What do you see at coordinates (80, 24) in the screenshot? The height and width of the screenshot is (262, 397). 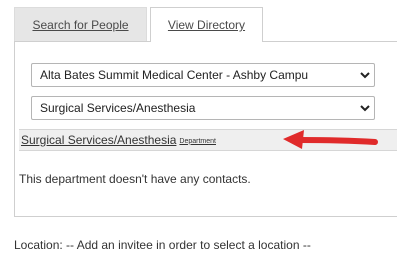 I see `tab-search-for-people: Search for People` at bounding box center [80, 24].